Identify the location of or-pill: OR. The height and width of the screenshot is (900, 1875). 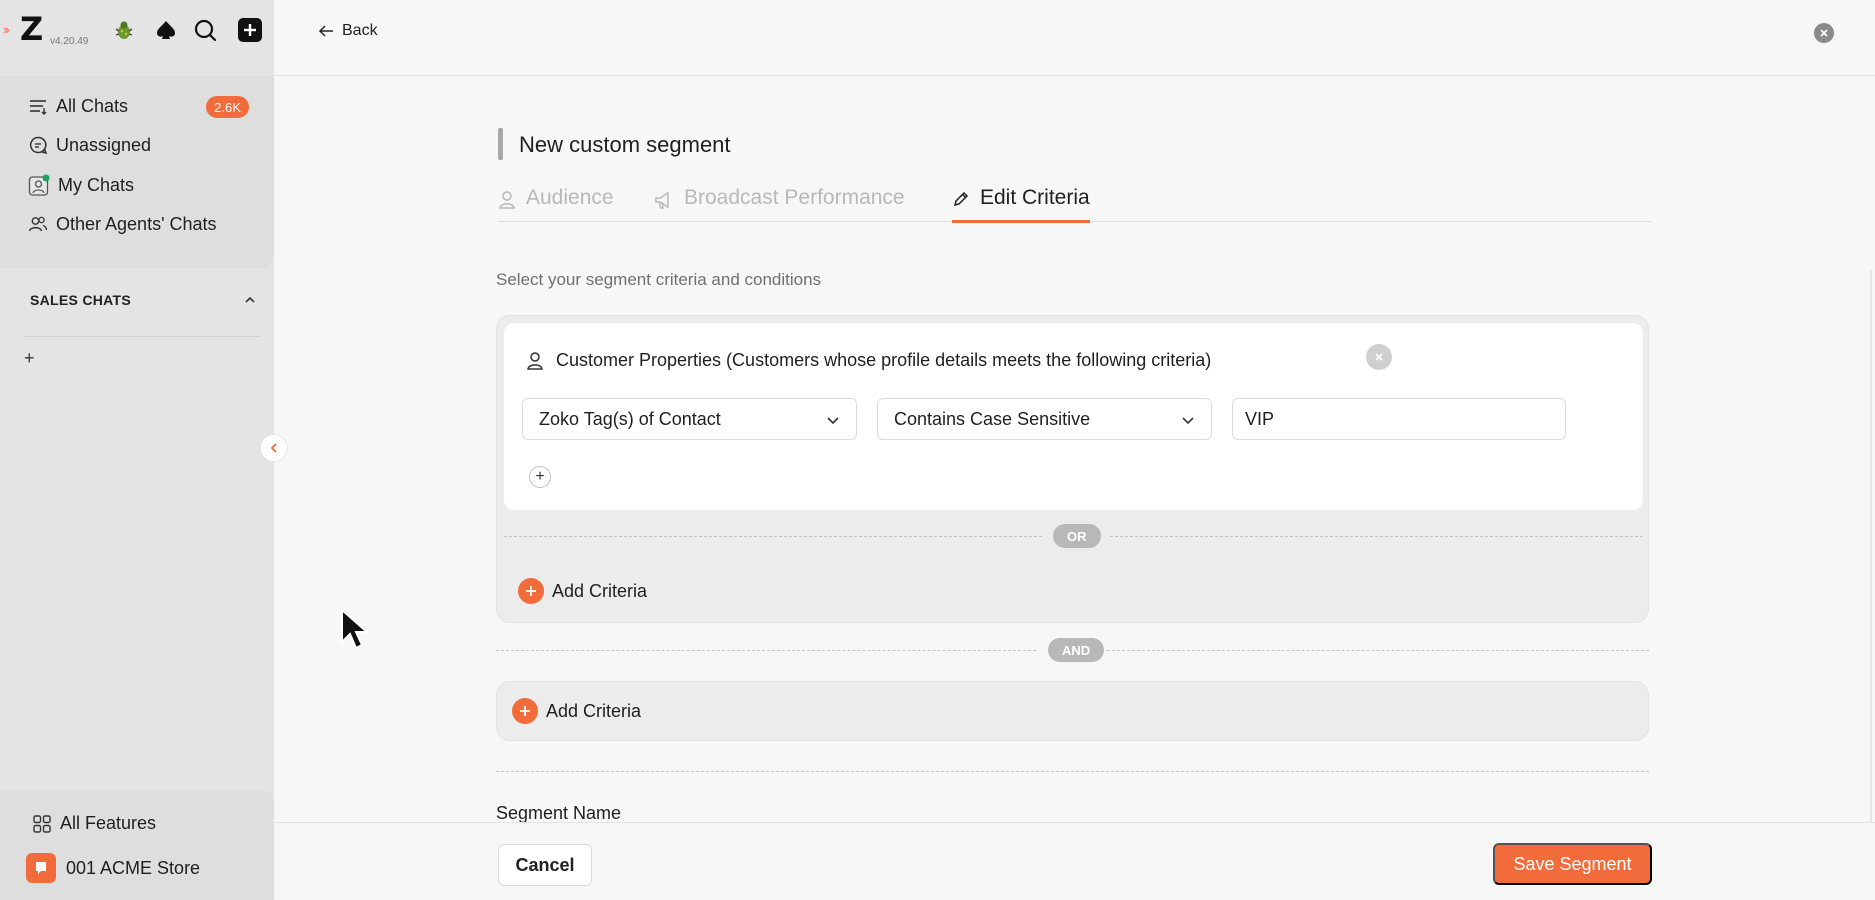
(1077, 536).